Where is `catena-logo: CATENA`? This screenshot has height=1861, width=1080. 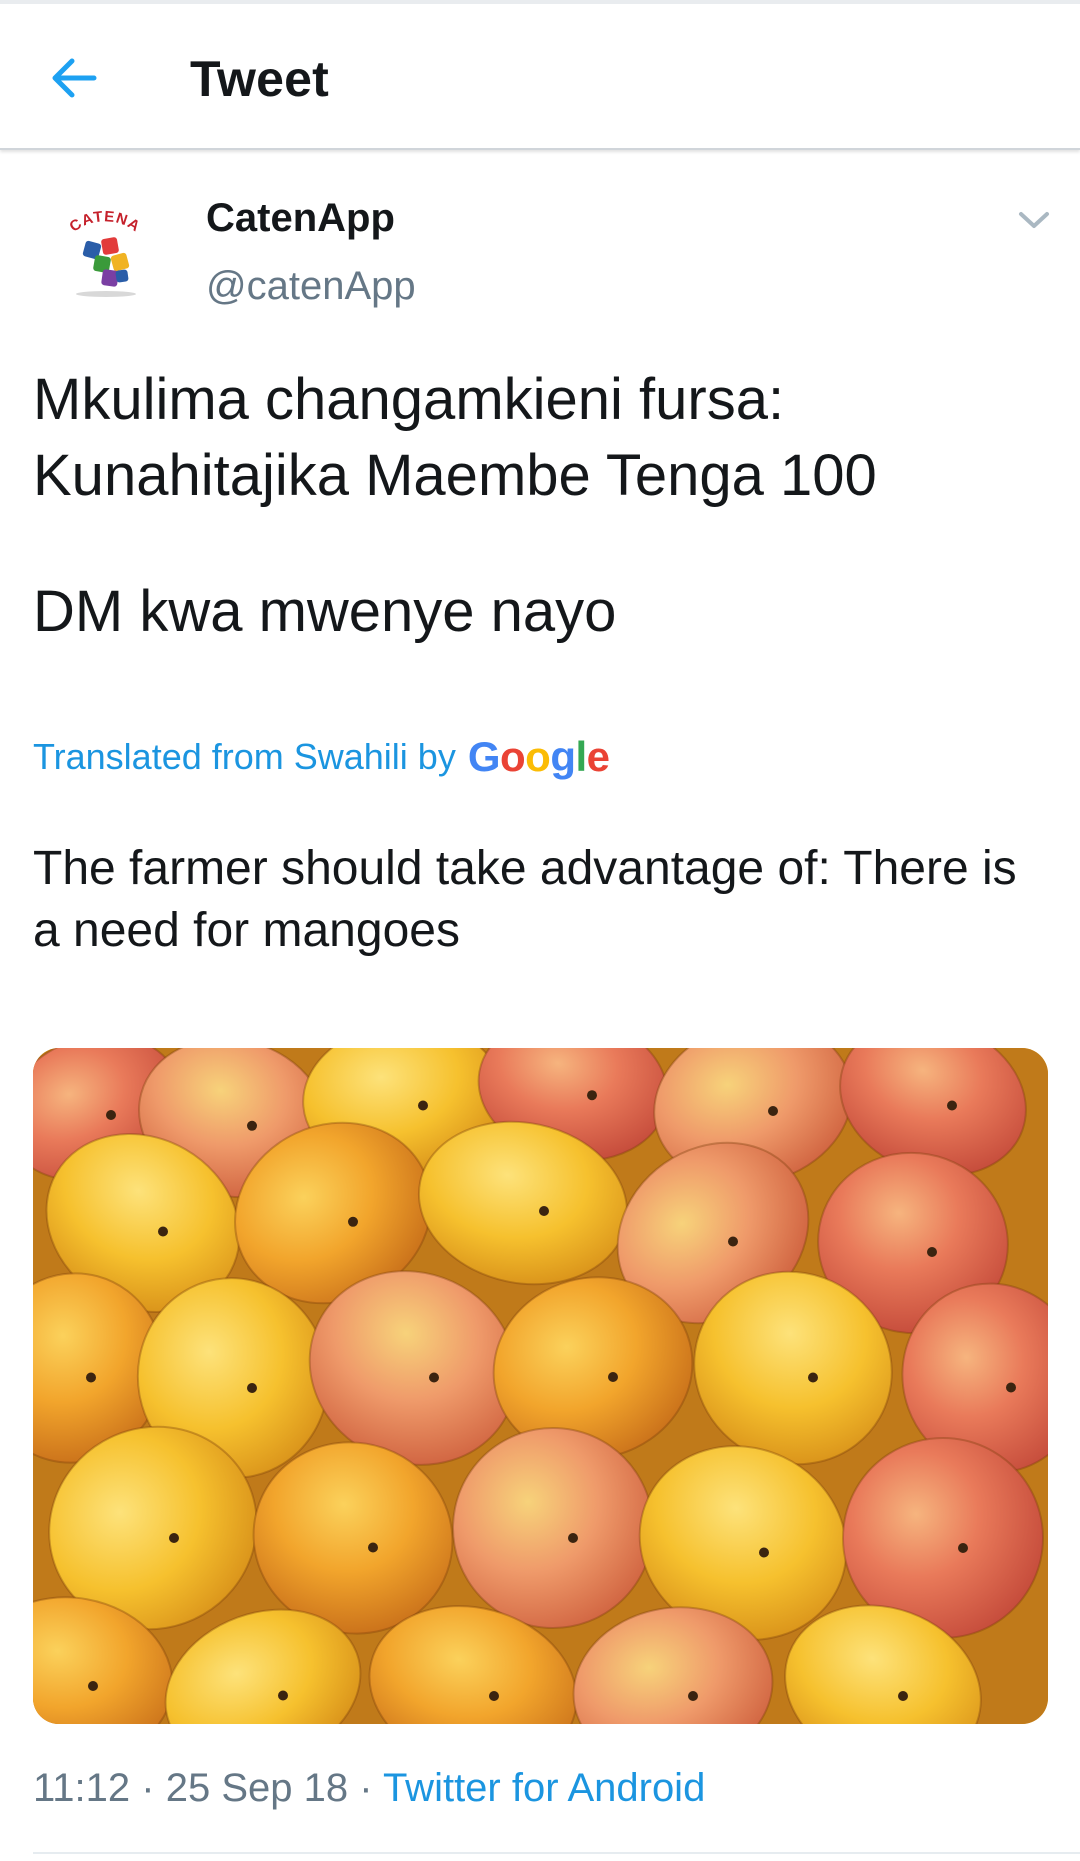 catena-logo: CATENA is located at coordinates (105, 251).